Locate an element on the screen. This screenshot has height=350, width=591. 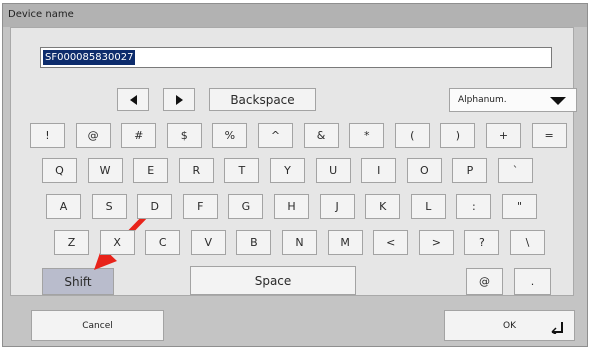
key-row2-3: R is located at coordinates (196, 170).